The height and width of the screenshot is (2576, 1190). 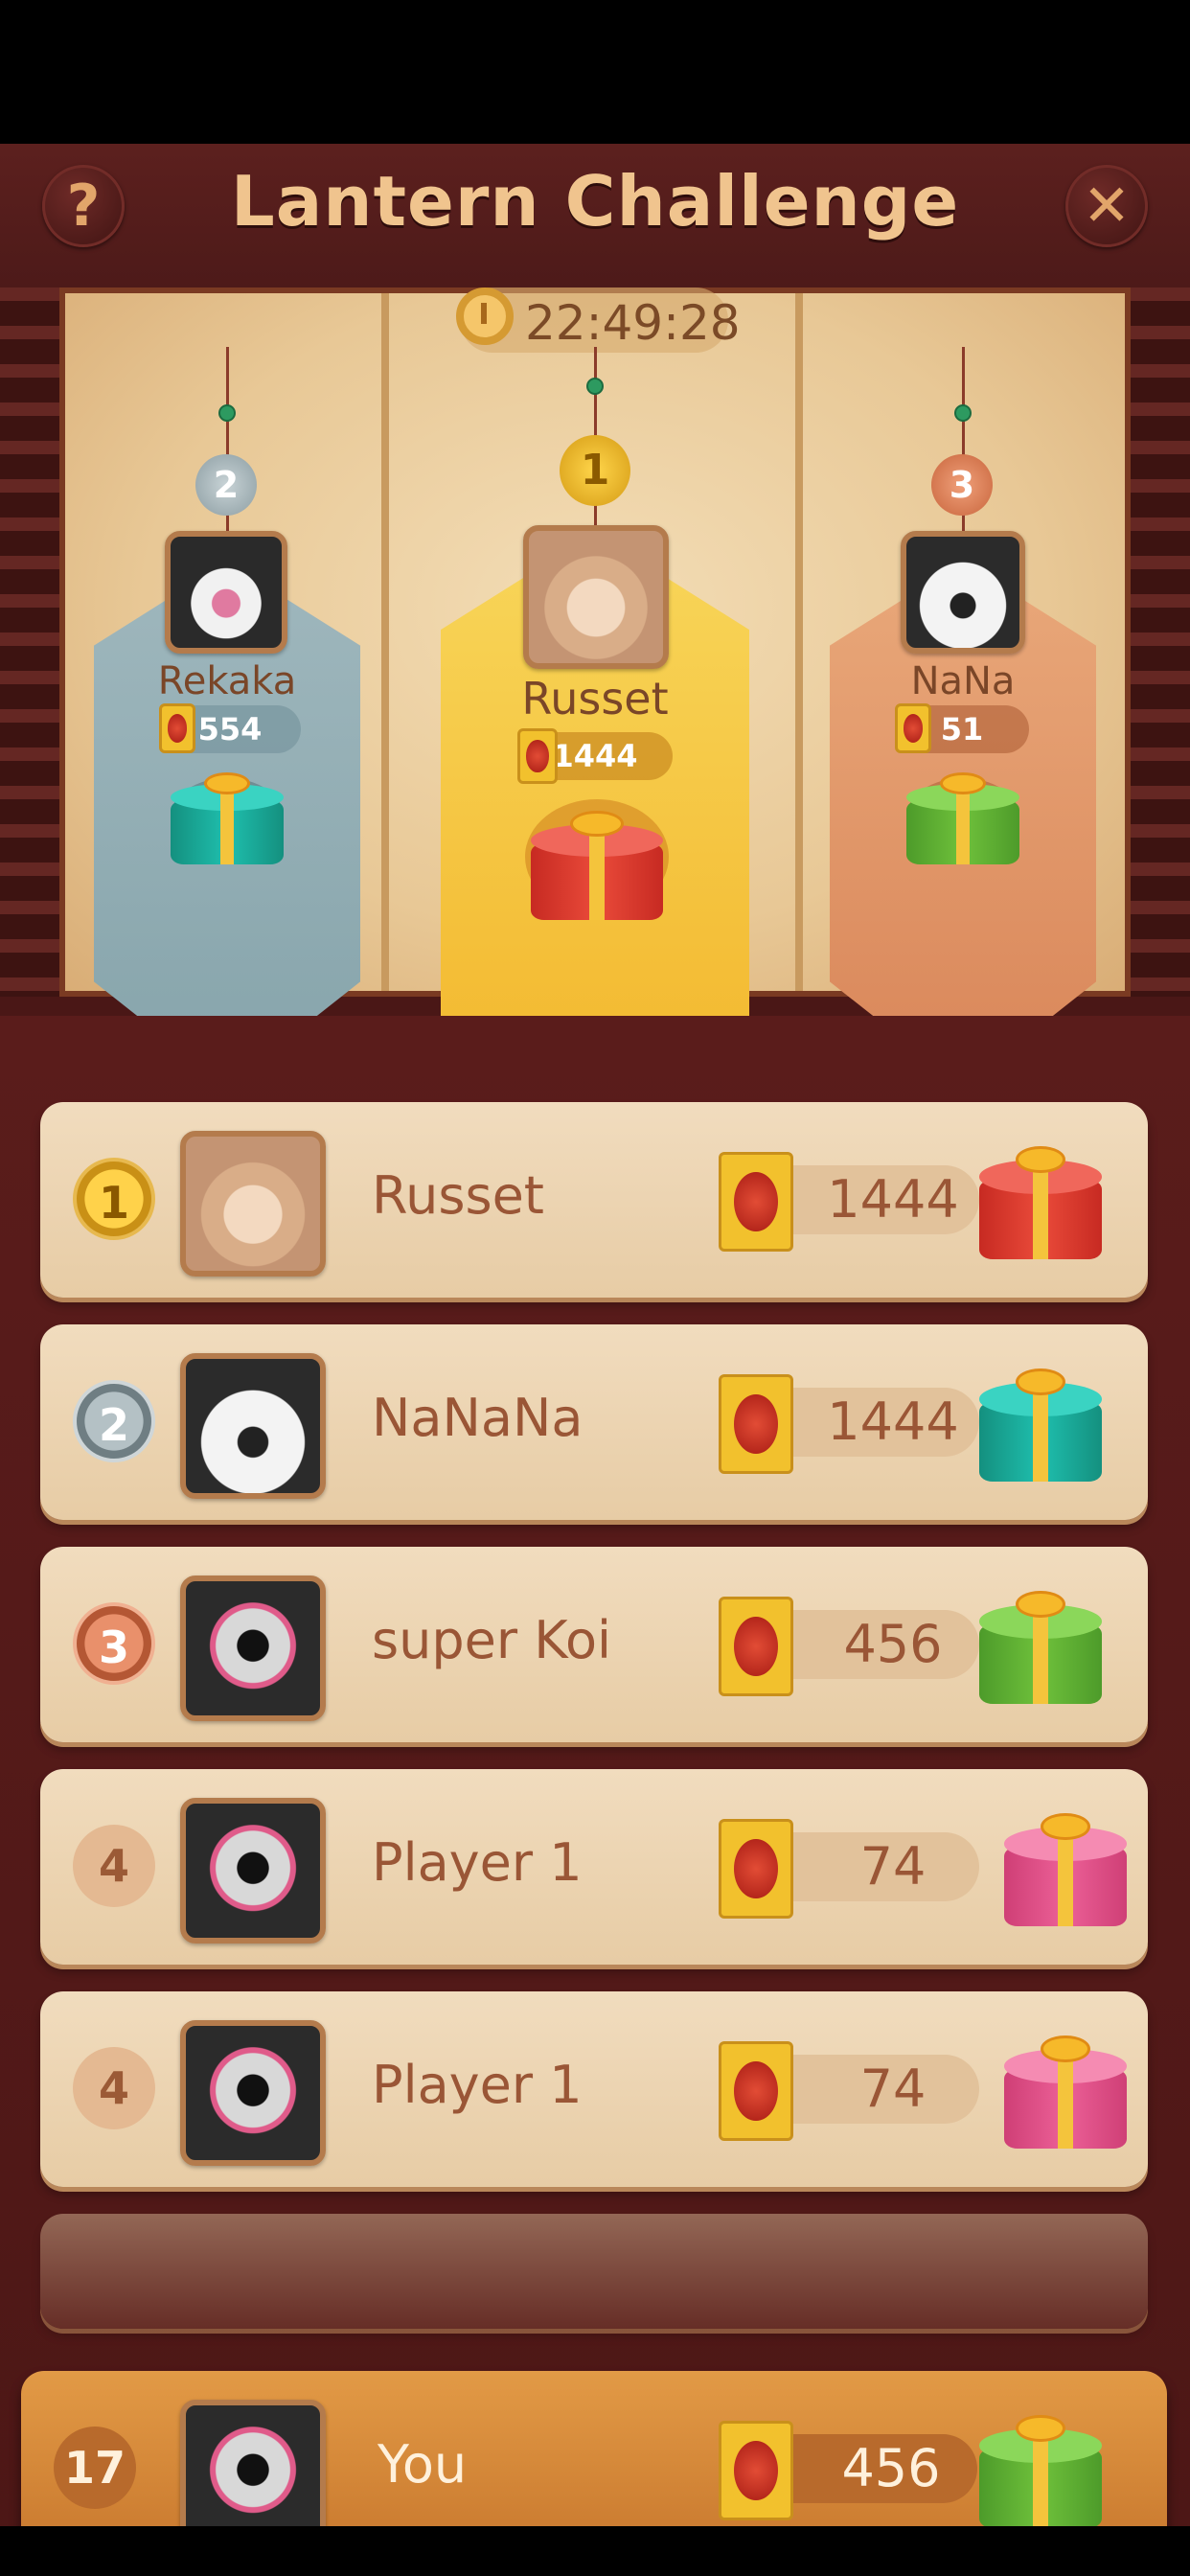 I want to click on avatar-rekaka, so click(x=226, y=592).